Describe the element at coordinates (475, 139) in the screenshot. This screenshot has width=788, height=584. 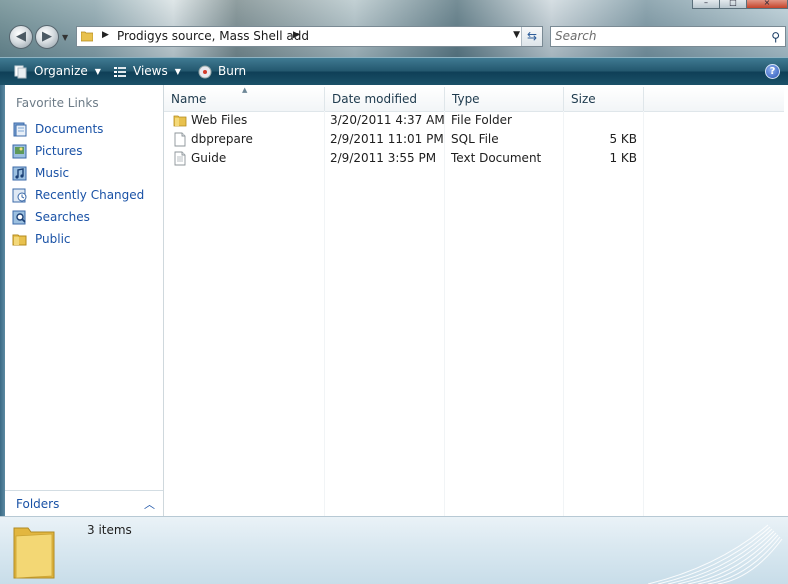
I see `file-type: SQL File` at that location.